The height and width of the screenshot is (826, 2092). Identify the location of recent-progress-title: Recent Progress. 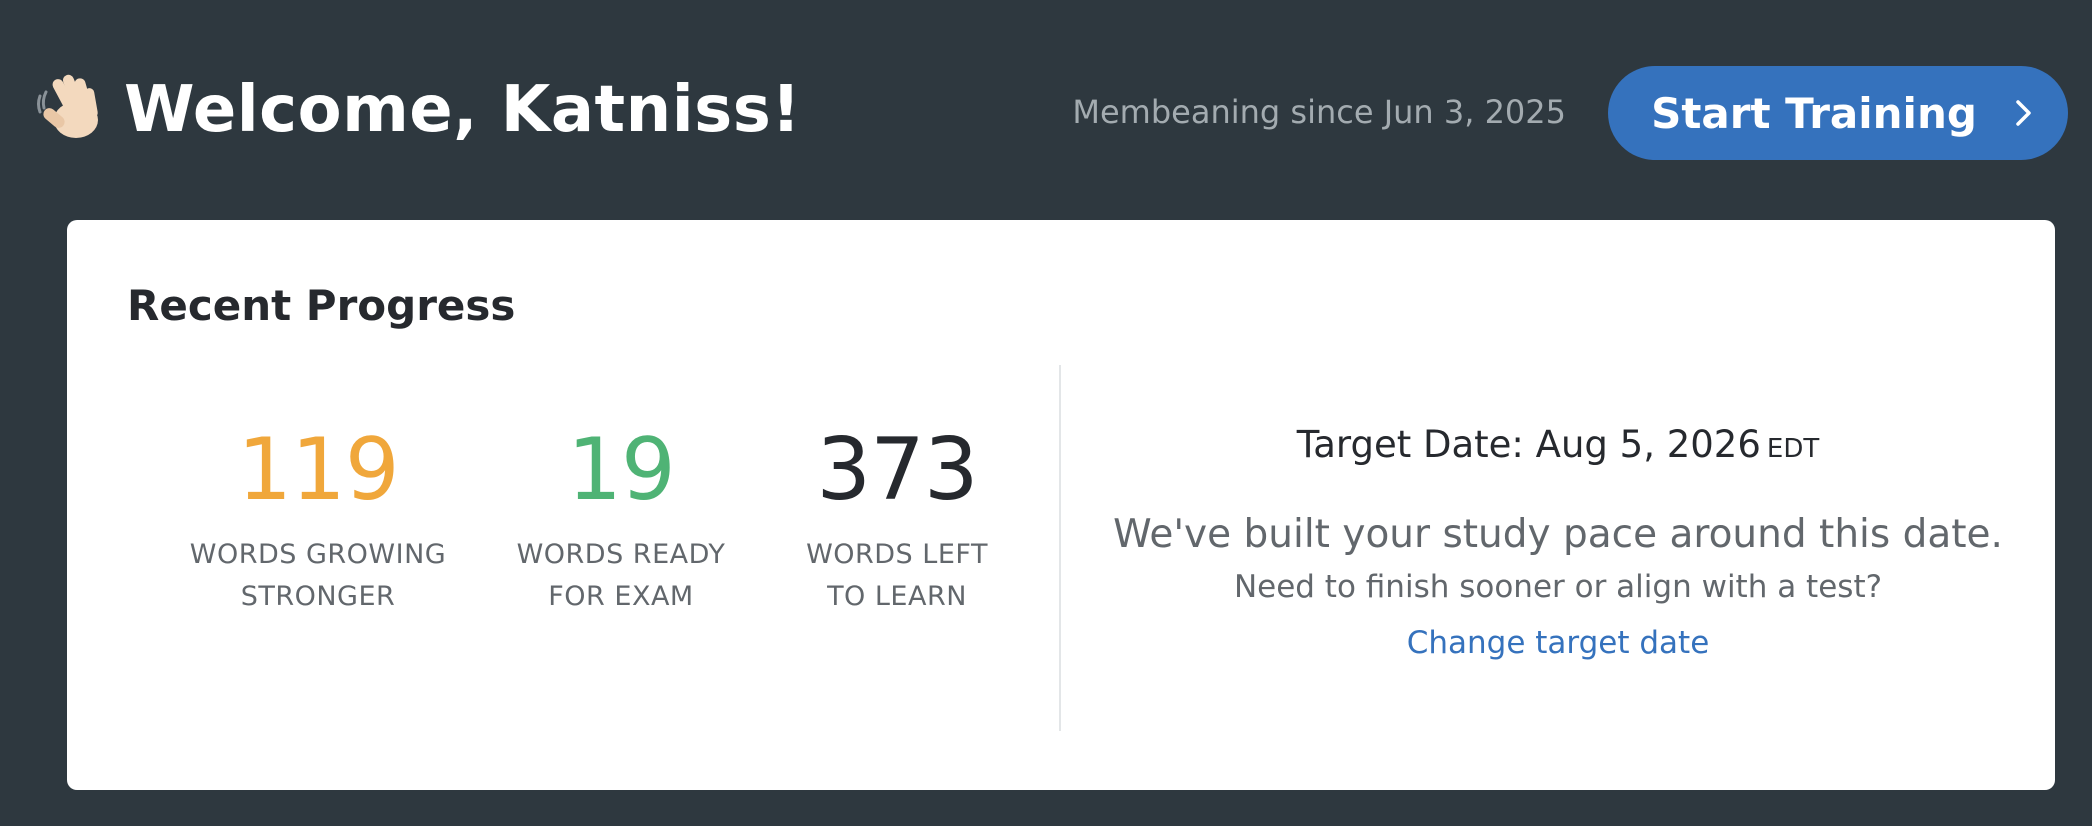
(321, 305).